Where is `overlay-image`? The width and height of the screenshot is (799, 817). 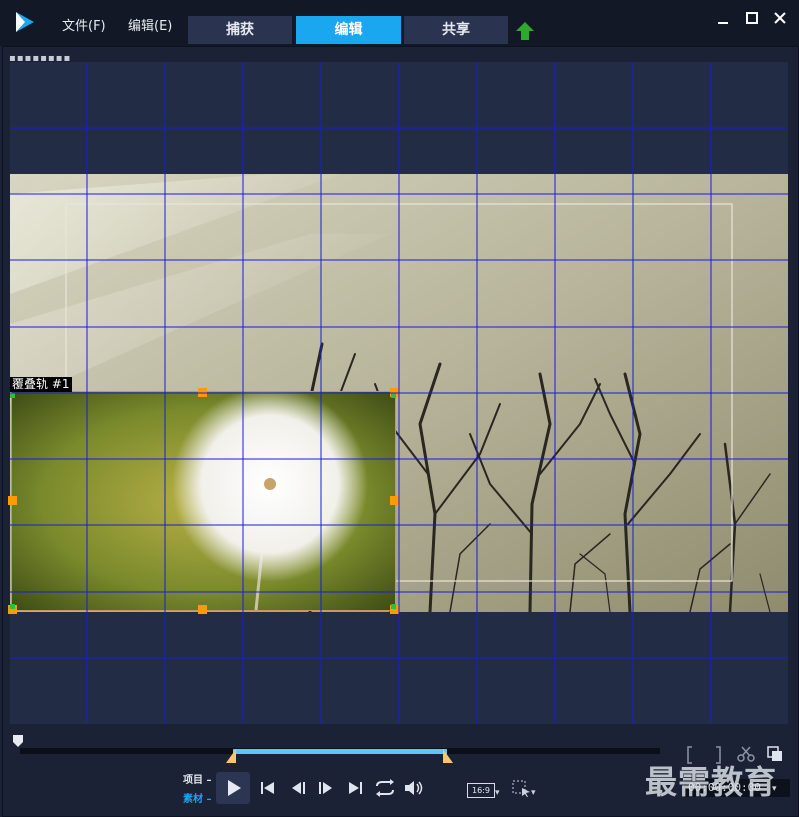
overlay-image is located at coordinates (203, 501).